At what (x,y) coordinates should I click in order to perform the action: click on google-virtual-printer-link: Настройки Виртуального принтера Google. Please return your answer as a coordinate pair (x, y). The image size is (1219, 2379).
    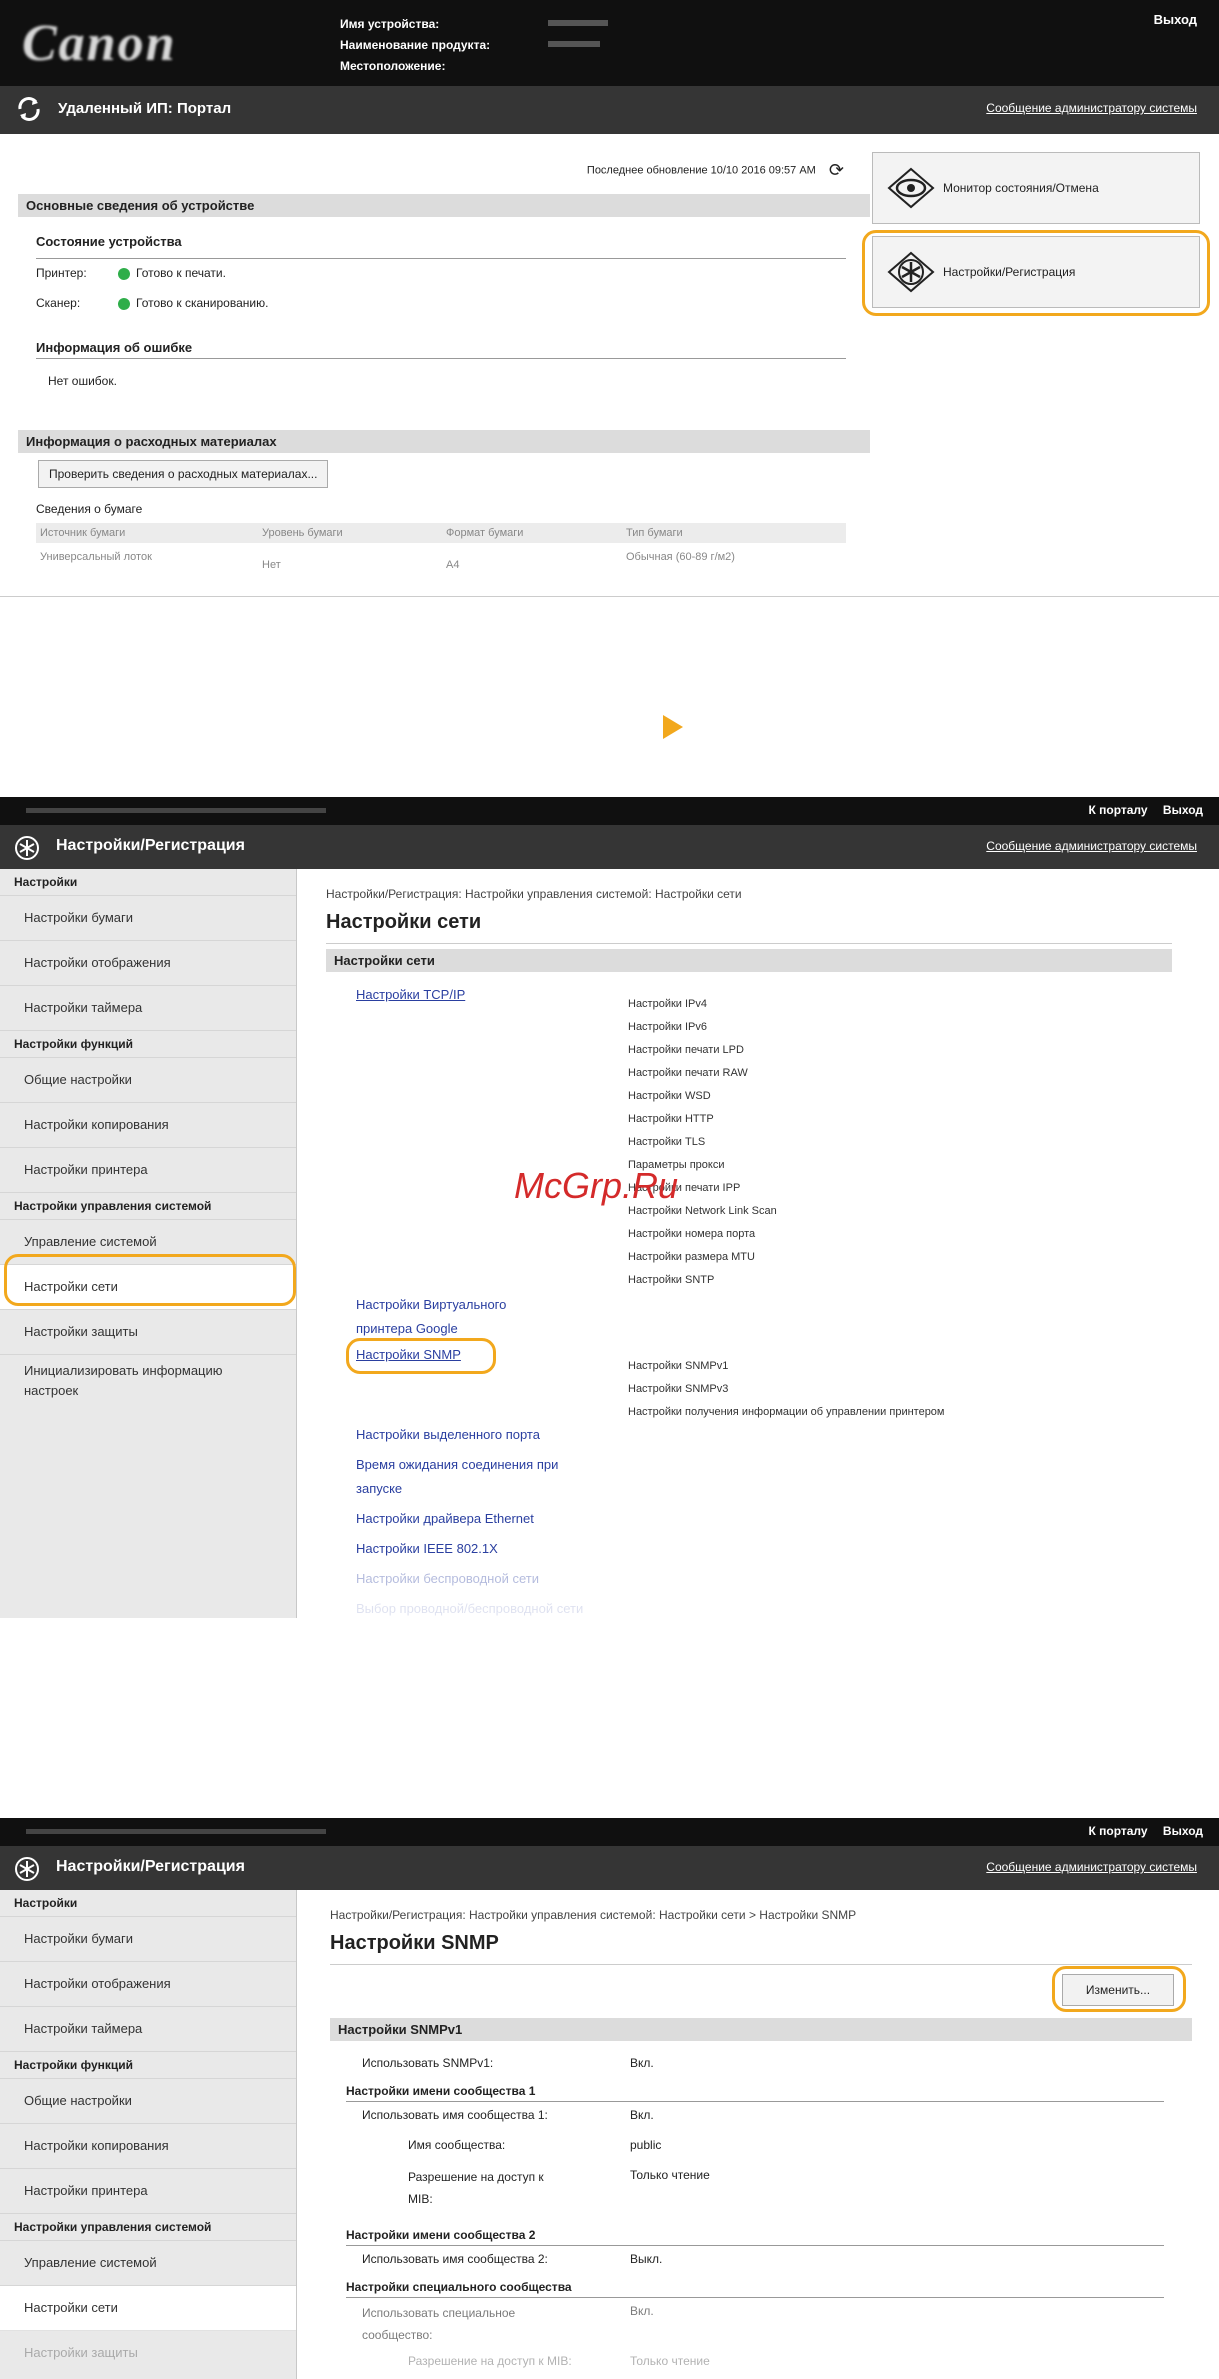
    Looking at the image, I should click on (456, 1317).